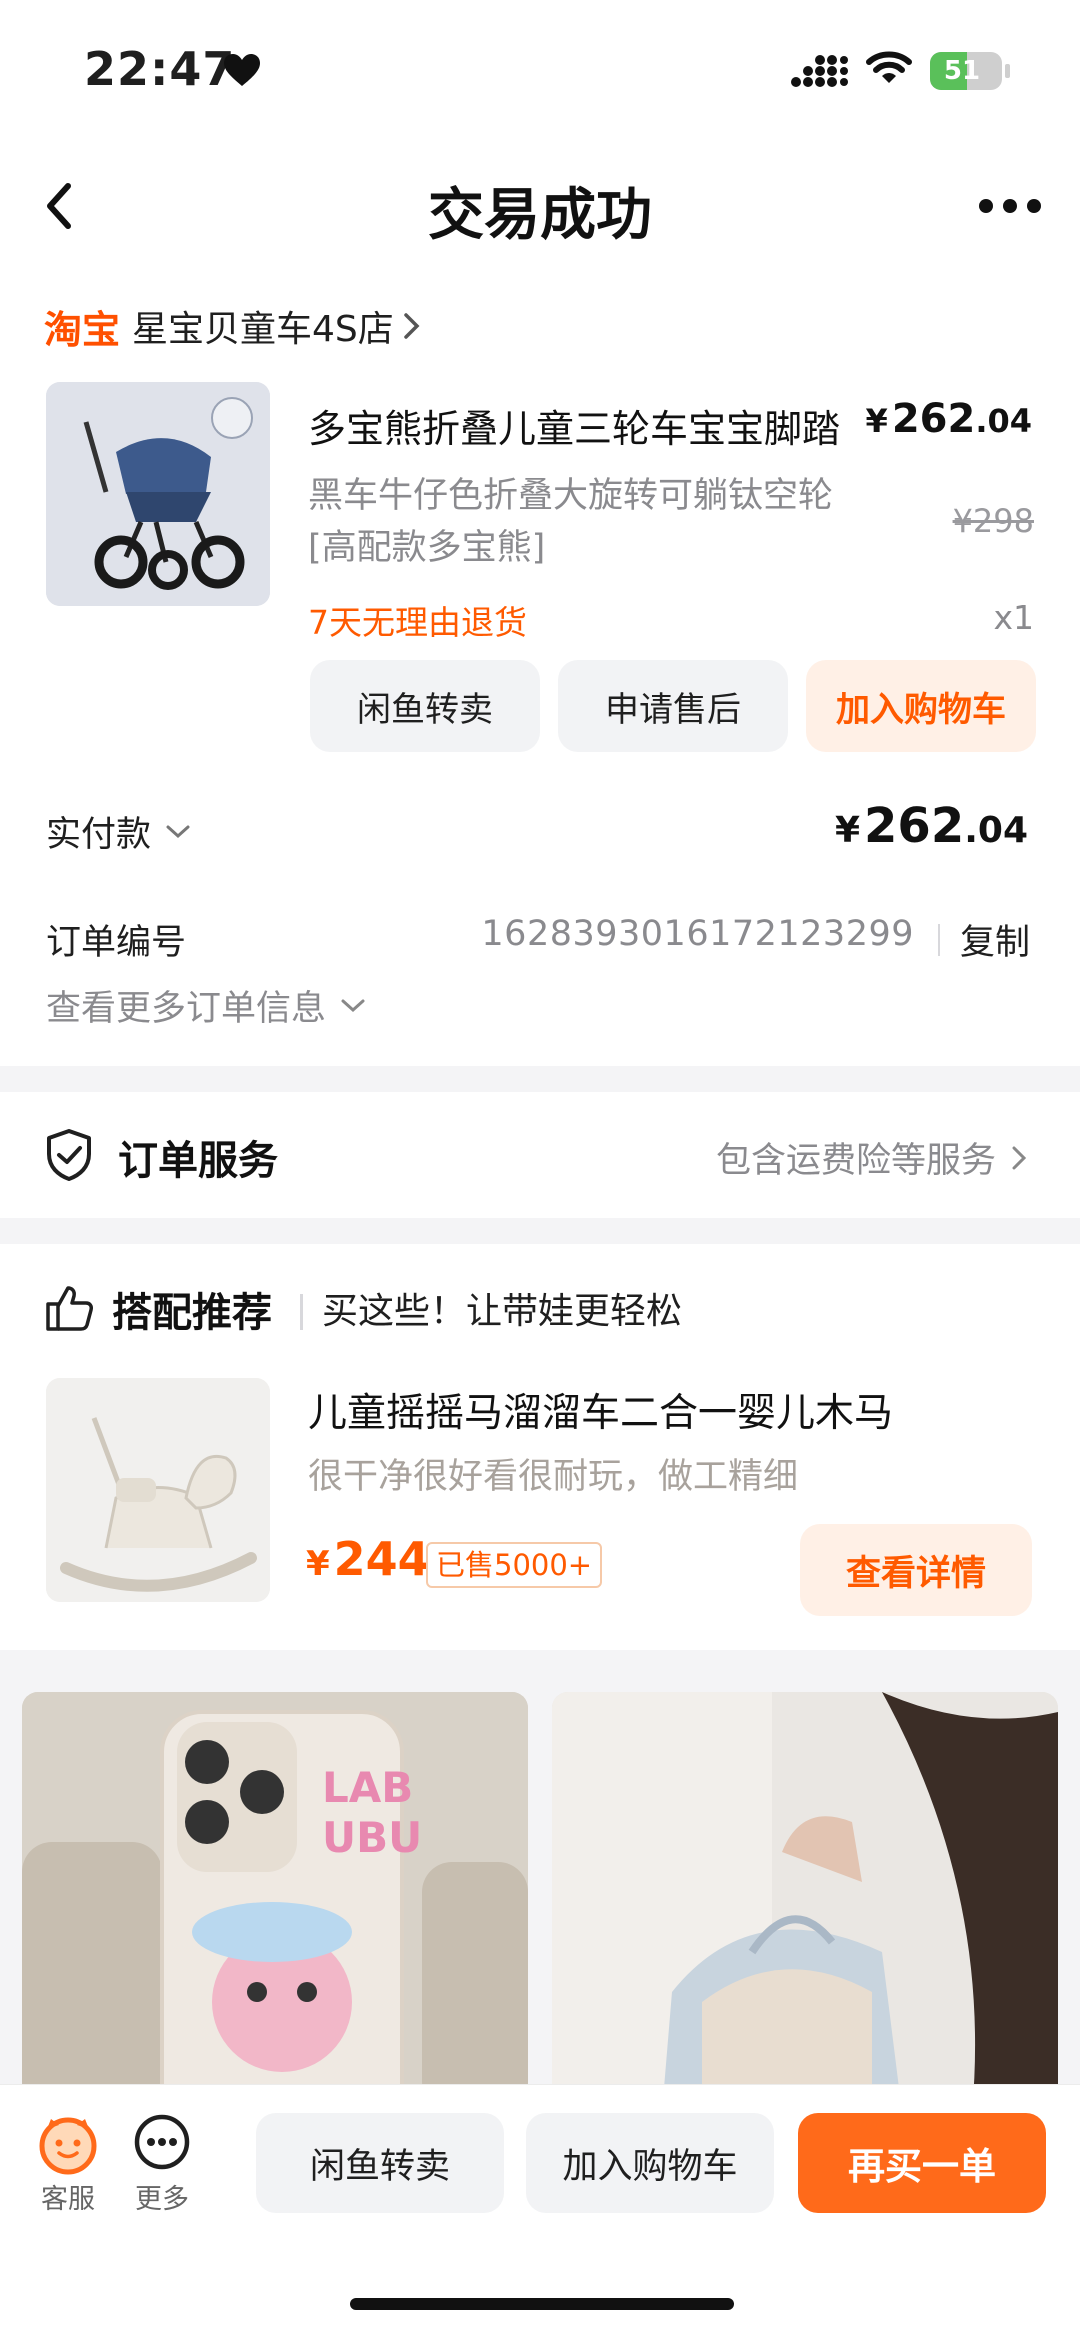 This screenshot has height=2337, width=1080. Describe the element at coordinates (993, 521) in the screenshot. I see `original-price: ¥298` at that location.